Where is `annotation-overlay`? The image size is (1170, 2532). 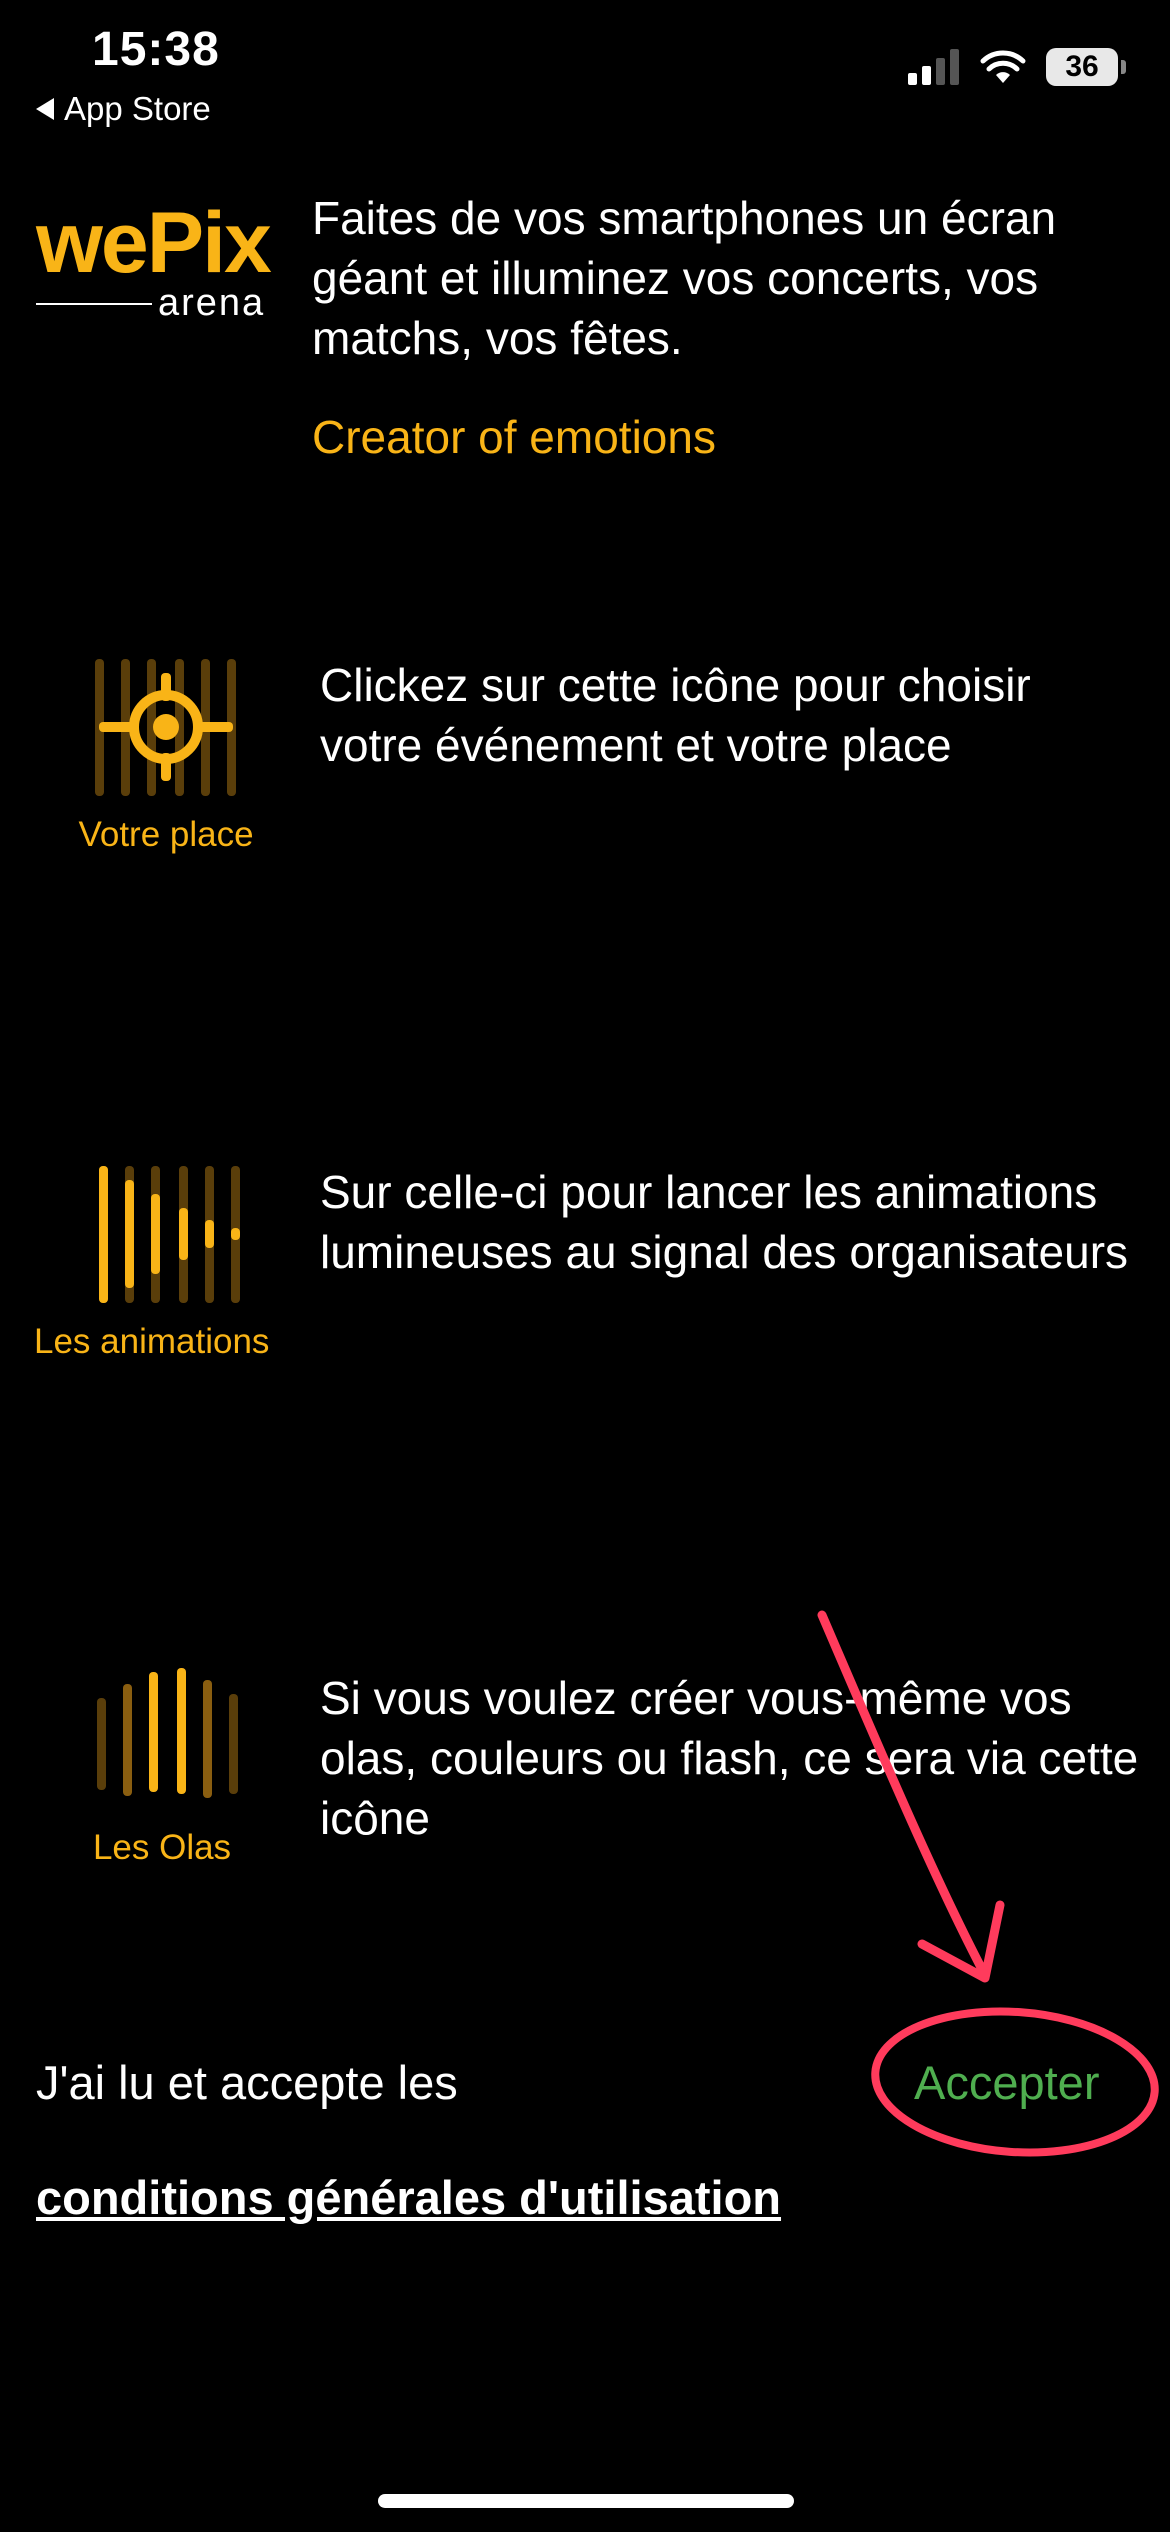 annotation-overlay is located at coordinates (988, 1883).